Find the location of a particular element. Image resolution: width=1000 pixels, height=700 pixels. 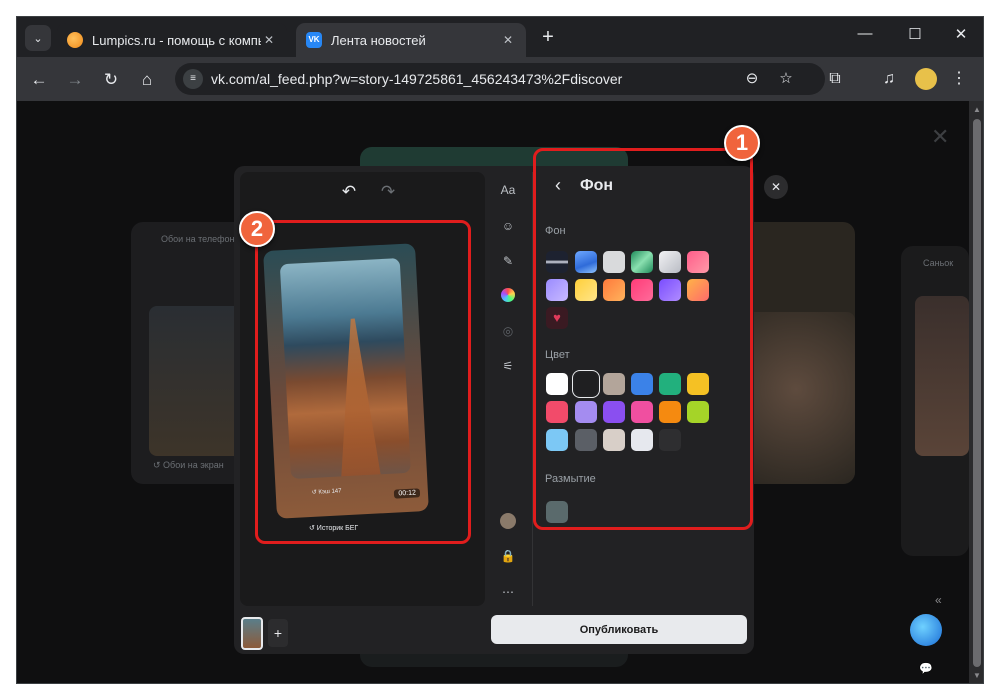

brush-icon: ✎ is located at coordinates (508, 261).